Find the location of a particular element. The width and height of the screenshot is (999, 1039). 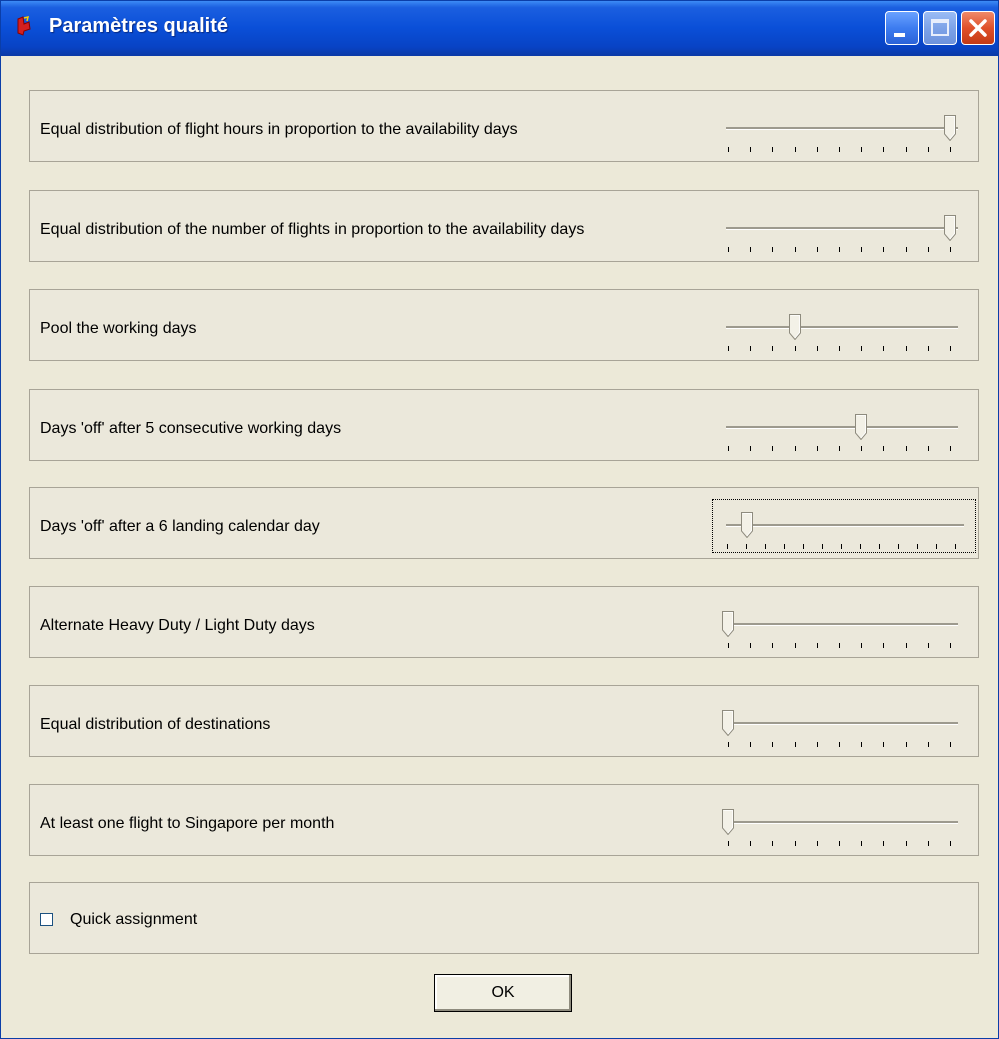

maximize-icon is located at coordinates (940, 27).